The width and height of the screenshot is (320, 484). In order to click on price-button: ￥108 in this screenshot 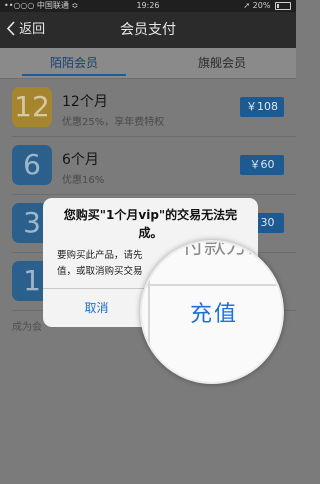, I will do `click(262, 107)`.